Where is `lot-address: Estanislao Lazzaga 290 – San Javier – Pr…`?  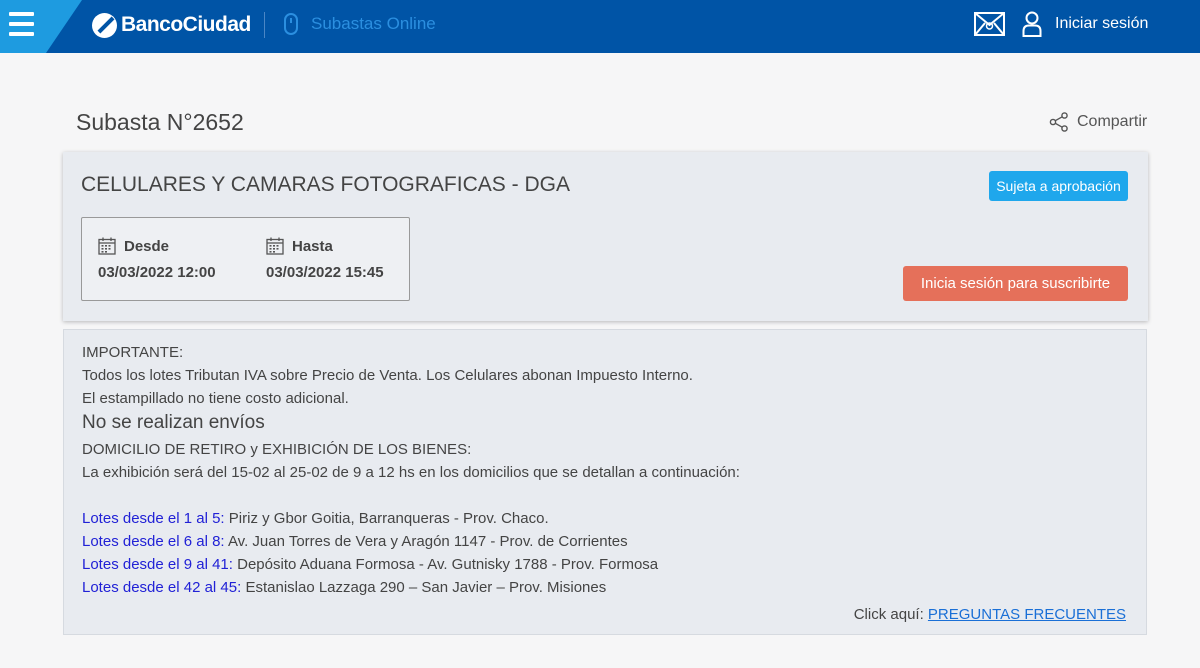 lot-address: Estanislao Lazzaga 290 – San Javier – Pr… is located at coordinates (424, 587).